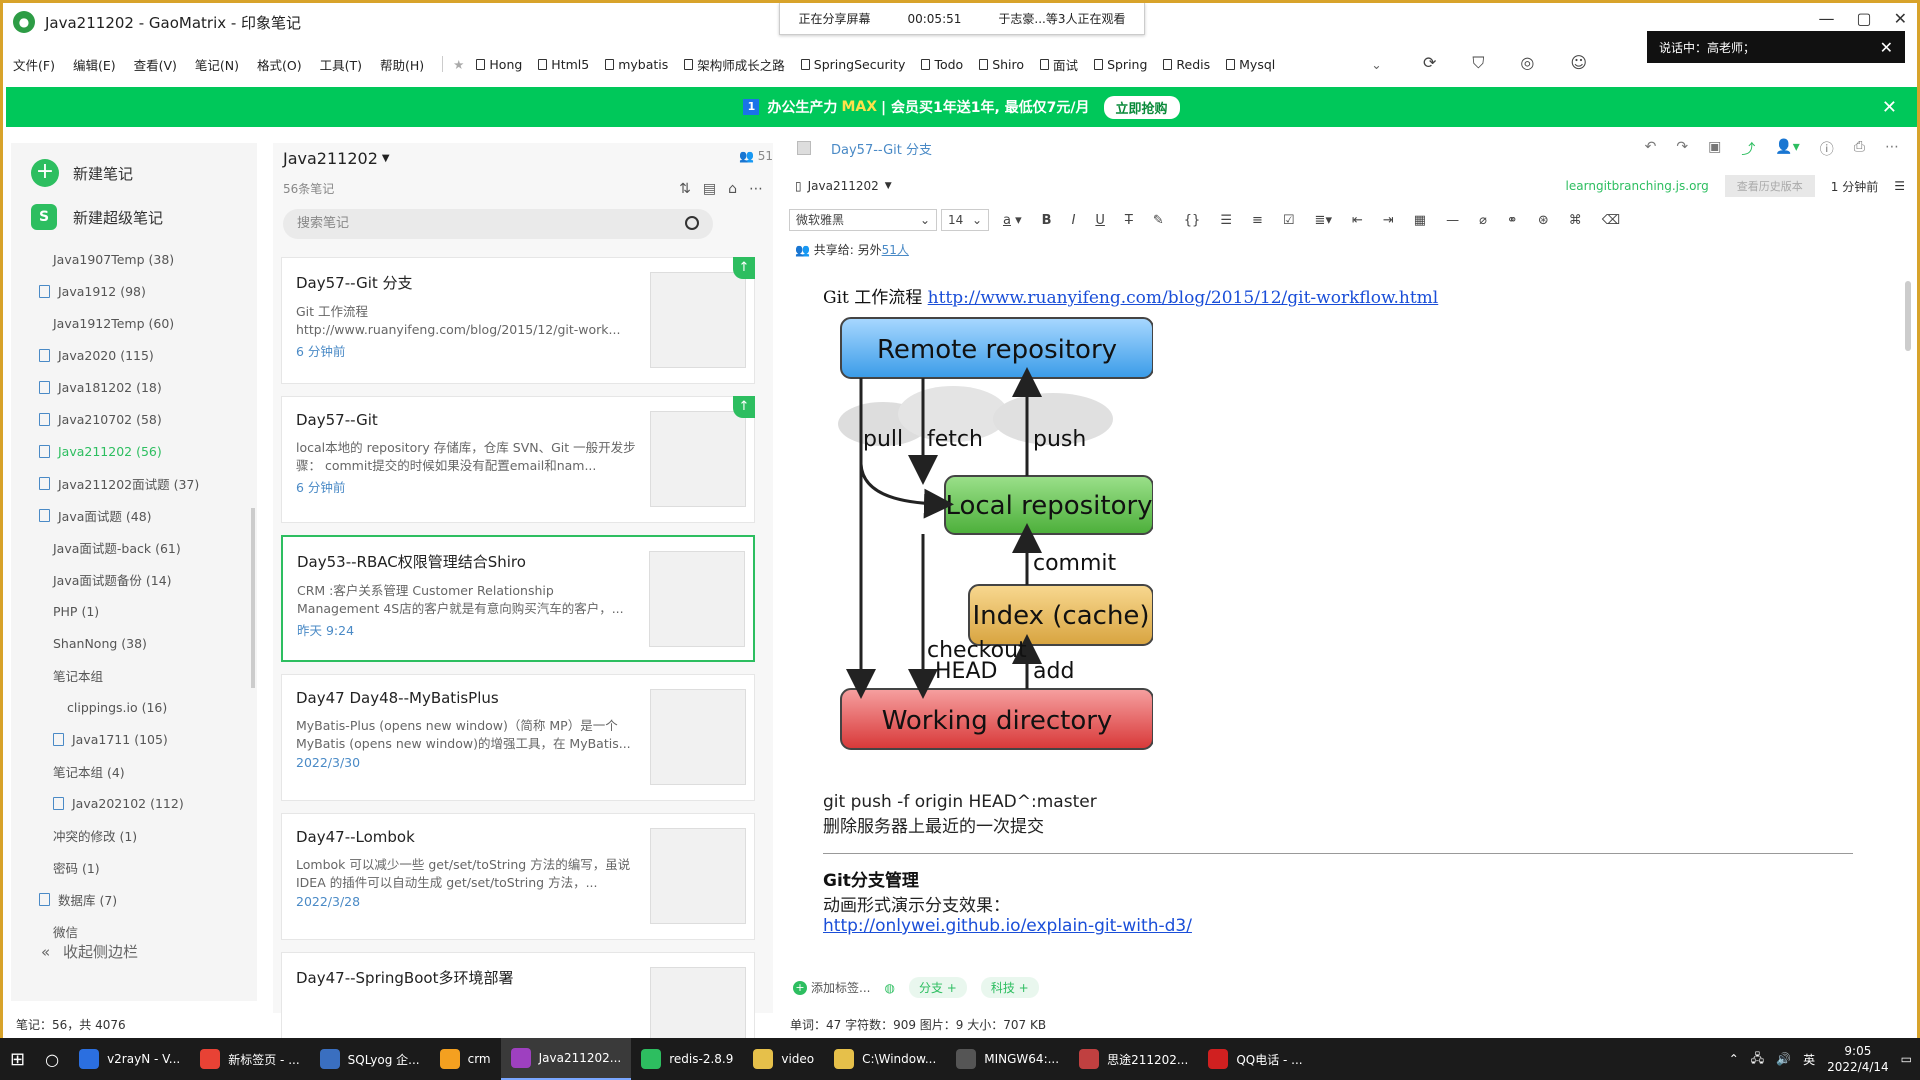 This screenshot has width=1920, height=1080. Describe the element at coordinates (134, 355) in the screenshot. I see `sidebar-notebook-item: Java2020 (115)` at that location.